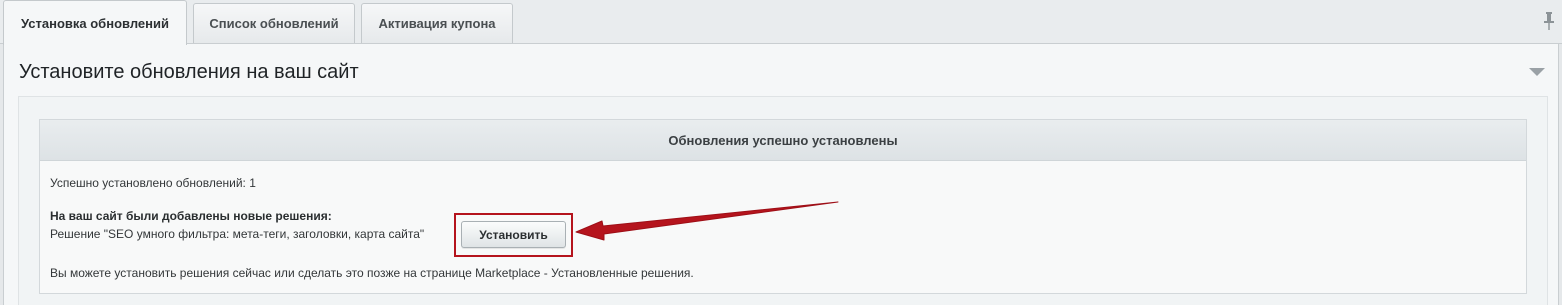 This screenshot has width=1562, height=305. Describe the element at coordinates (153, 183) in the screenshot. I see `installed-count-text: Успешно установлено обновлений: 1` at that location.